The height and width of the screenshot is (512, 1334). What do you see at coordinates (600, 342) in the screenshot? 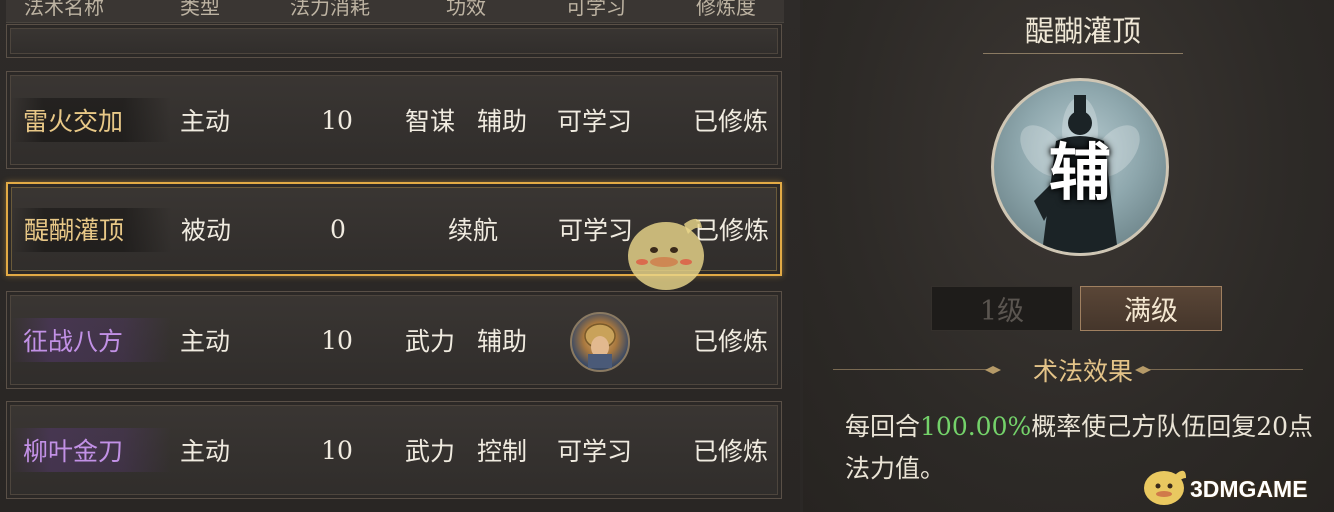
I see `general-portrait-avatar` at bounding box center [600, 342].